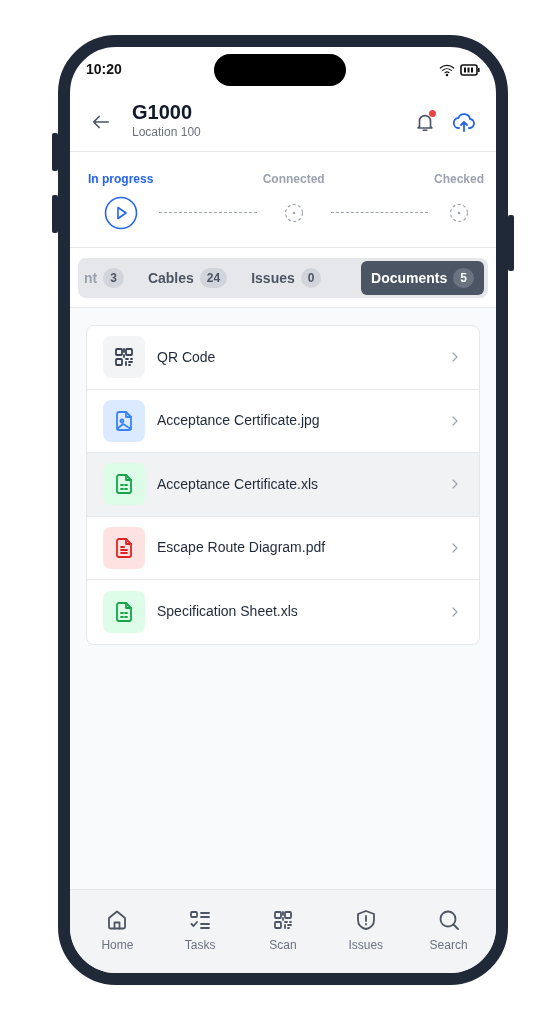 The height and width of the screenshot is (1024, 553). Describe the element at coordinates (187, 278) in the screenshot. I see `tab: Cables 24` at that location.